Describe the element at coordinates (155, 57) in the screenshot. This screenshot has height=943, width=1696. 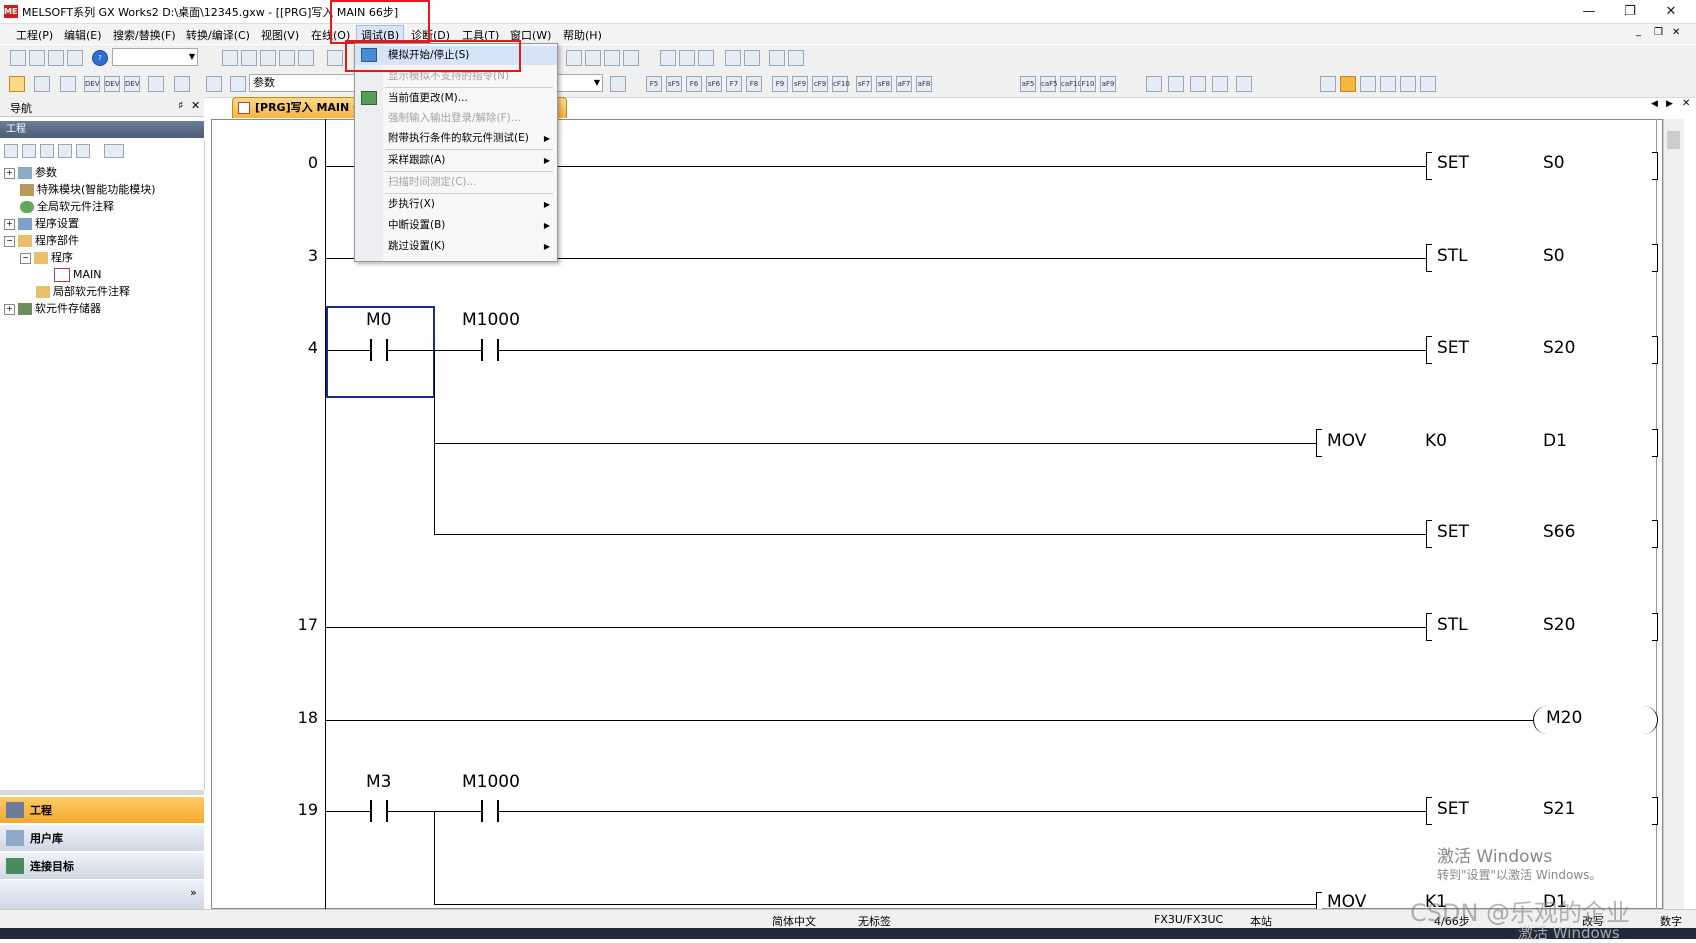
I see `toolbar-combo-1: ▼` at that location.